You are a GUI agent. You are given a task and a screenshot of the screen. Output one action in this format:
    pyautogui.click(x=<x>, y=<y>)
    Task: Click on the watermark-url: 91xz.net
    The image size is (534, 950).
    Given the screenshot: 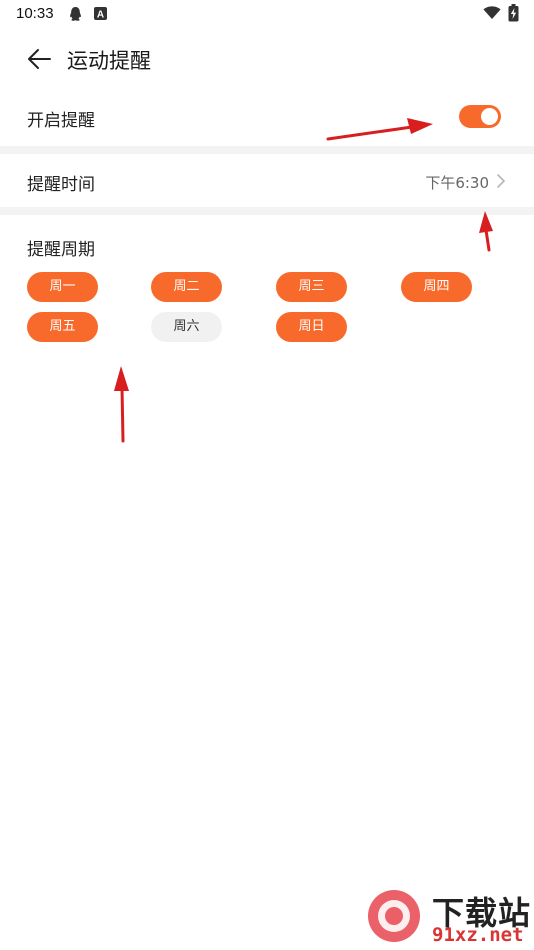 What is the action you would take?
    pyautogui.click(x=478, y=935)
    